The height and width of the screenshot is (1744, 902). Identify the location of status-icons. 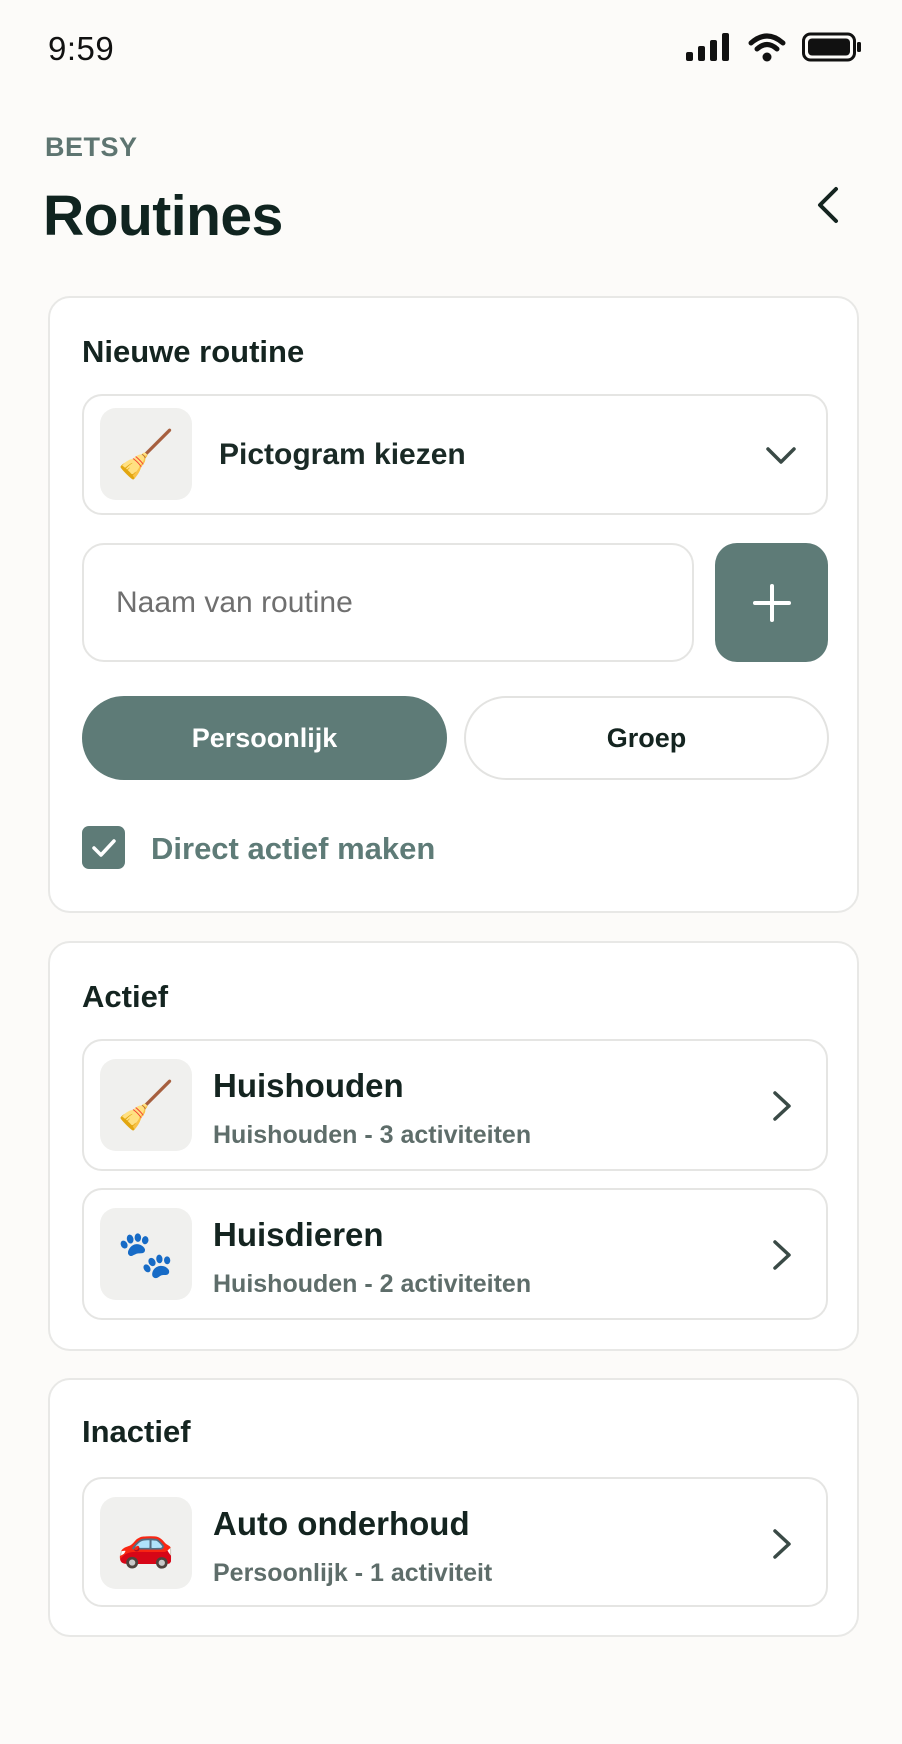
(774, 47).